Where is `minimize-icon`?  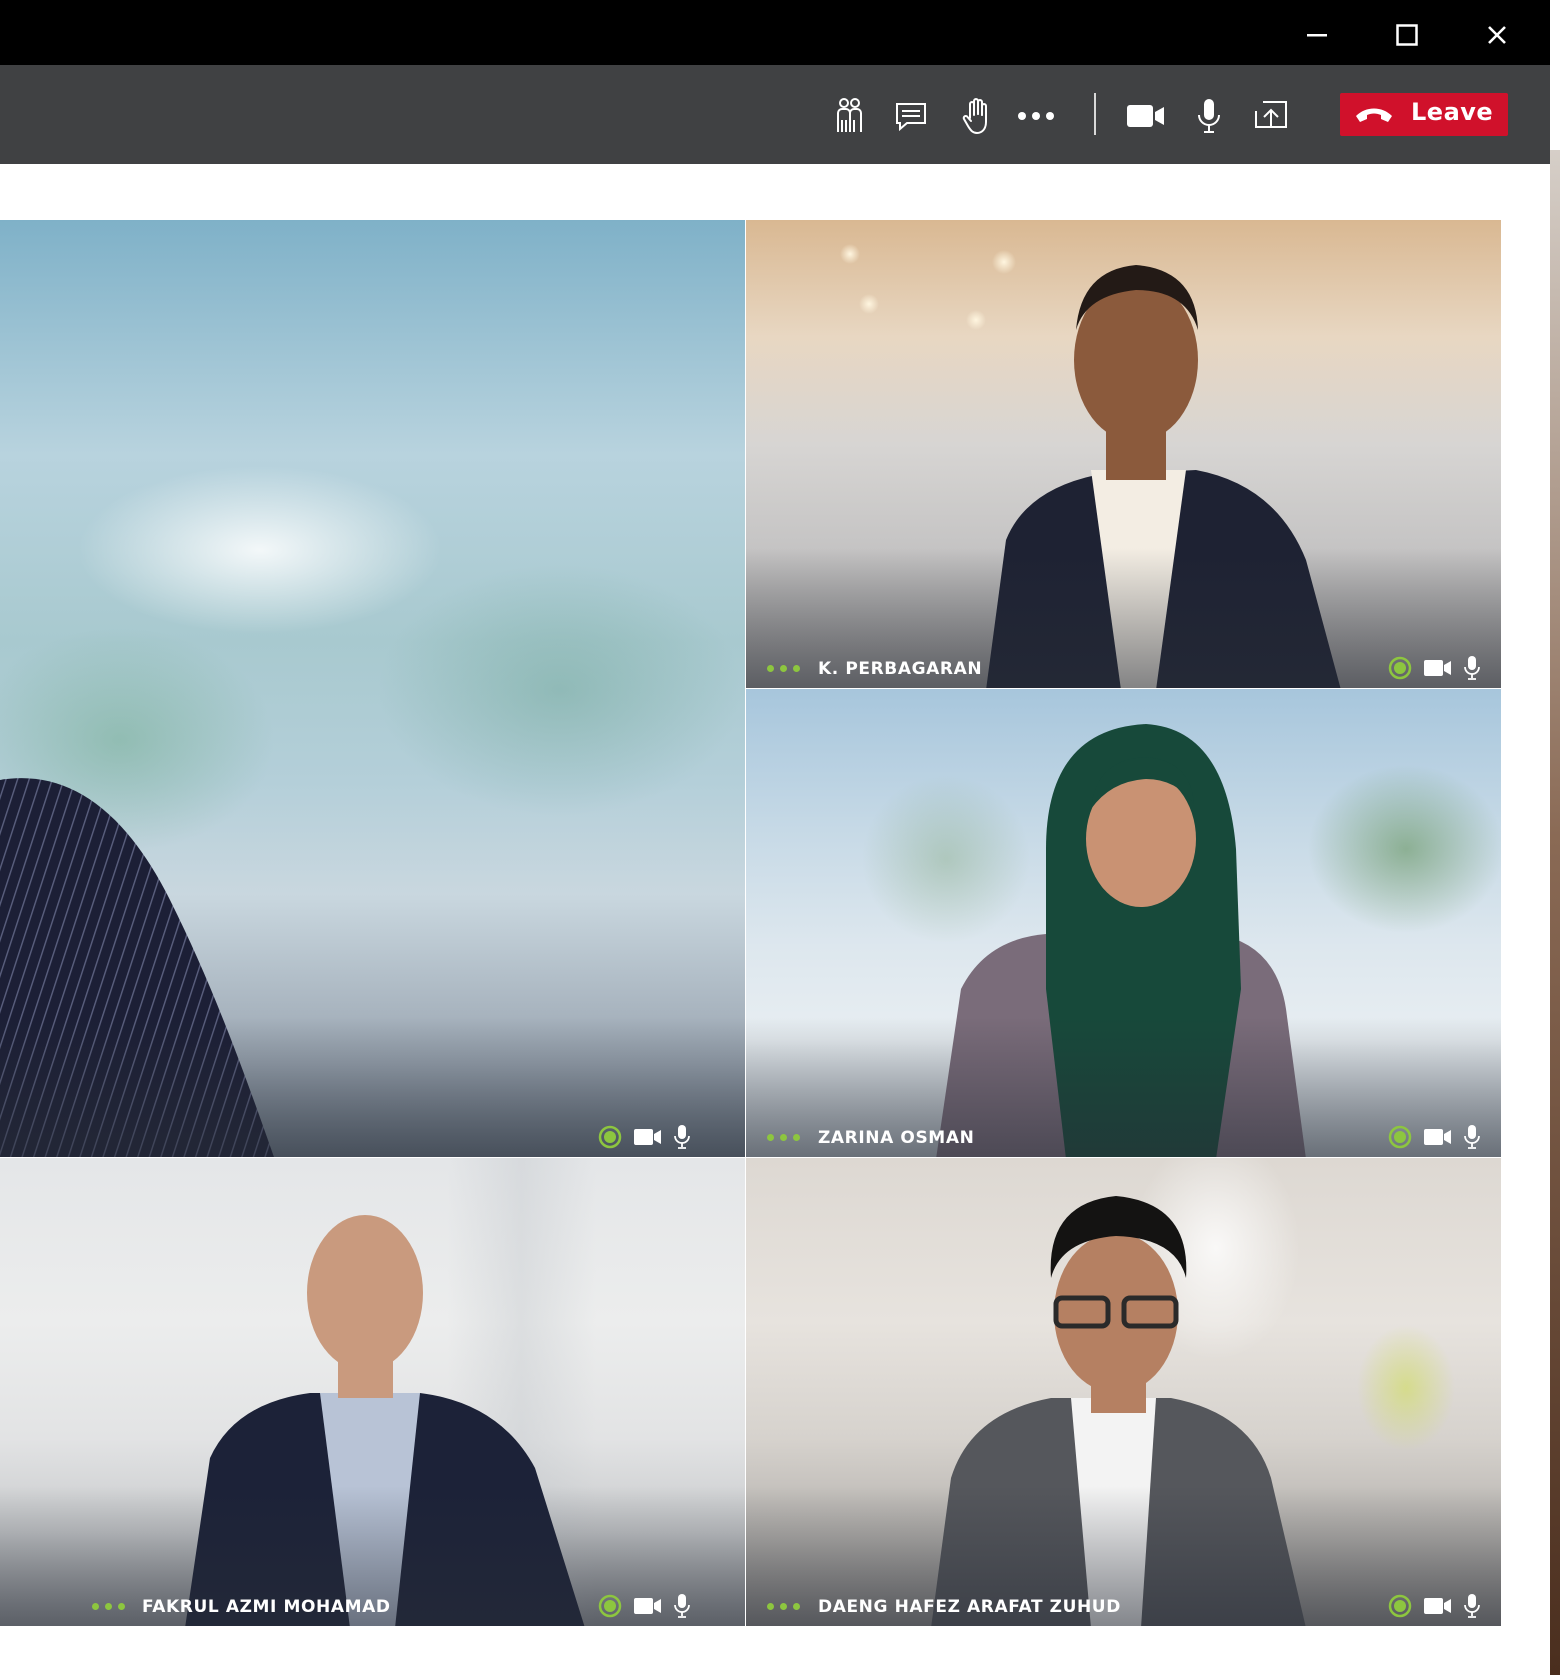 minimize-icon is located at coordinates (1317, 35).